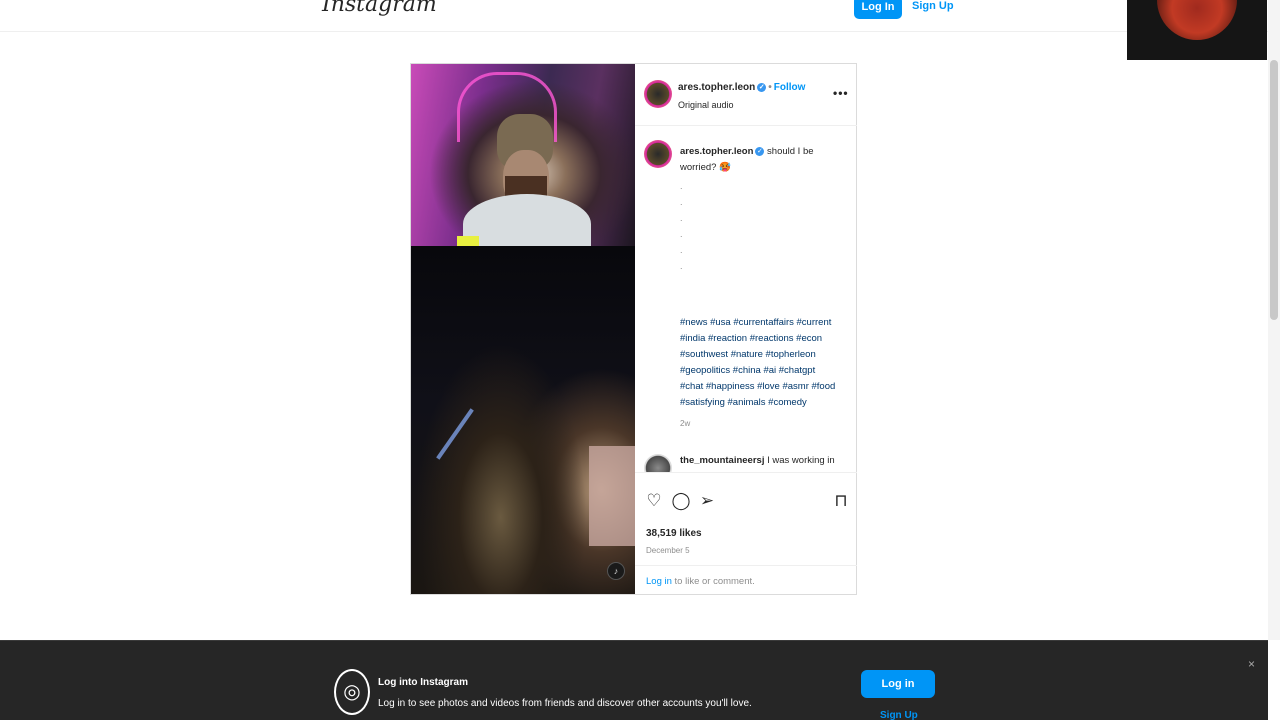 Image resolution: width=1280 pixels, height=721 pixels. I want to click on banner-login-button: Log in, so click(898, 684).